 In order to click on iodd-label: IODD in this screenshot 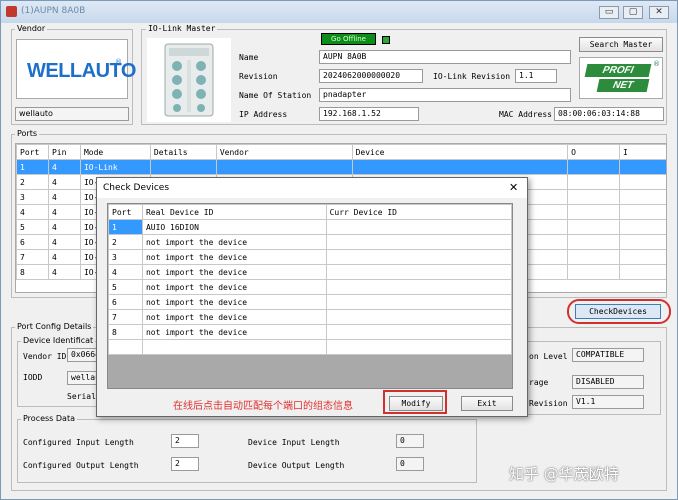, I will do `click(33, 377)`.